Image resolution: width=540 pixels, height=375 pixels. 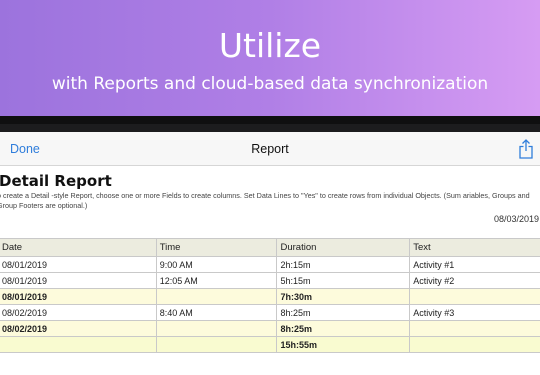 I want to click on table-row: 08/01/2019 9:00 AM 2h:15m Activity #1, so click(x=270, y=264).